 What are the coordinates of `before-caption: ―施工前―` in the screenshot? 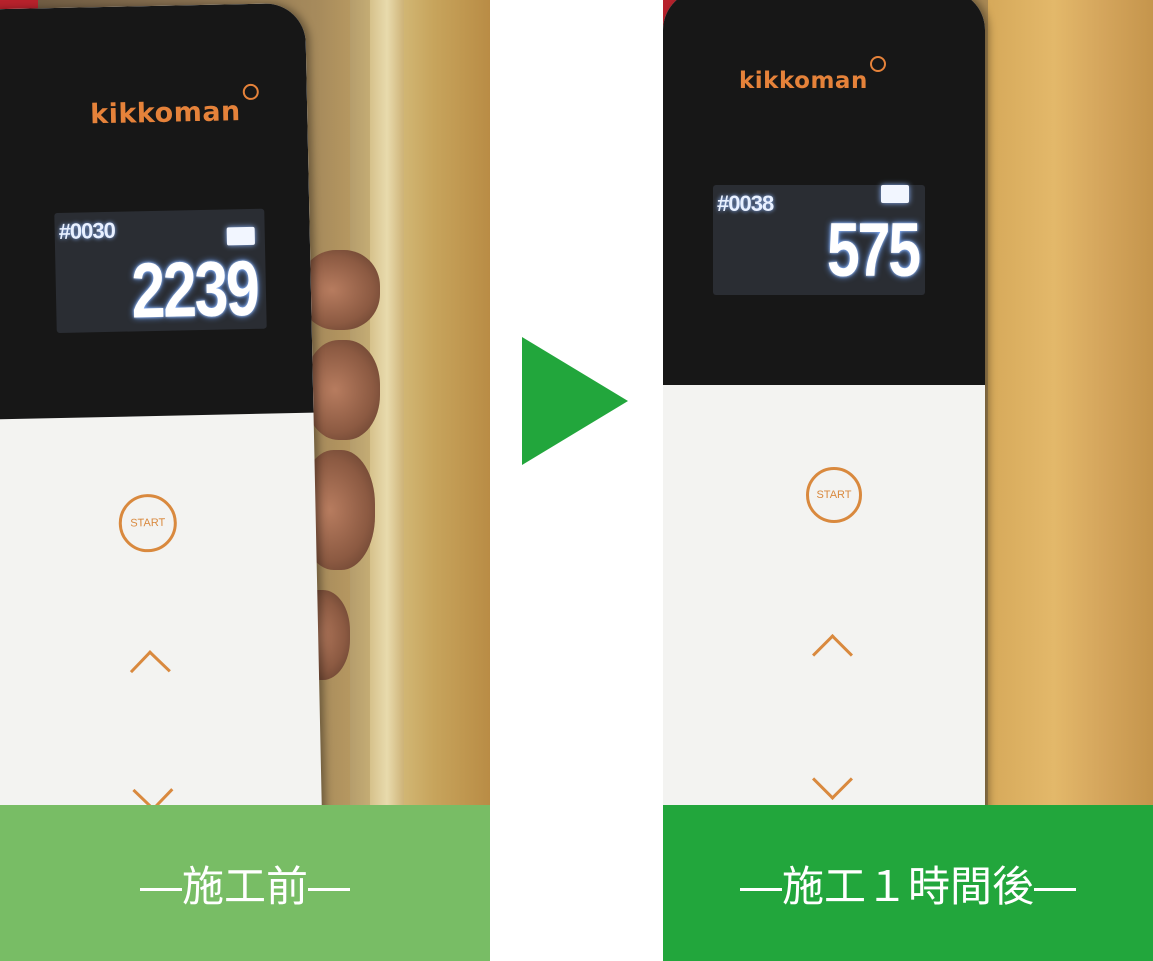 It's located at (245, 883).